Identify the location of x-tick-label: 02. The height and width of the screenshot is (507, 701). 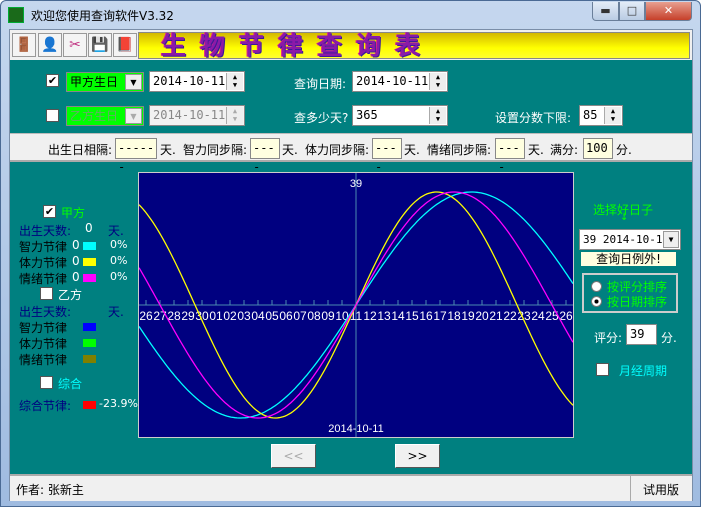
(230, 316).